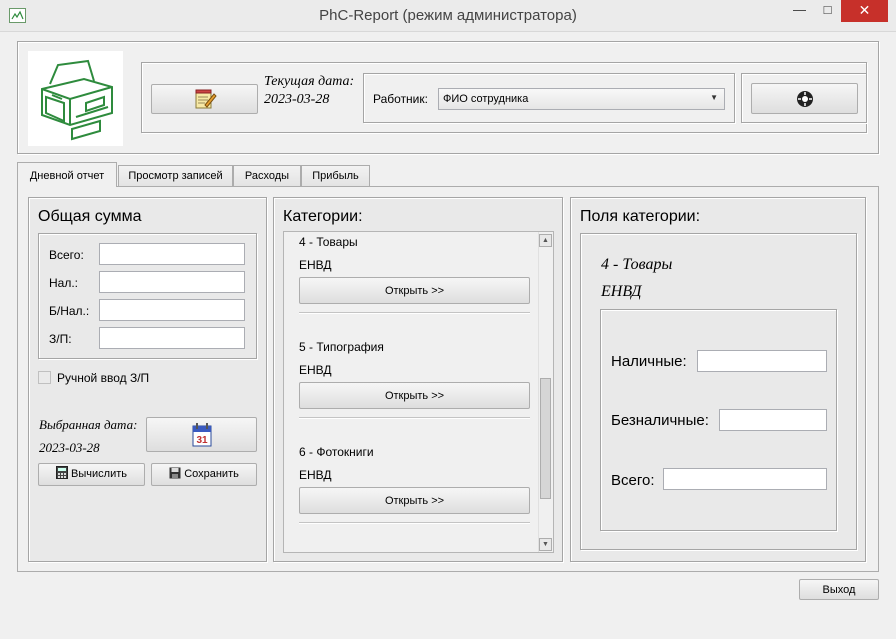 This screenshot has width=896, height=639. I want to click on cashless-label: Безналичные:, so click(660, 420).